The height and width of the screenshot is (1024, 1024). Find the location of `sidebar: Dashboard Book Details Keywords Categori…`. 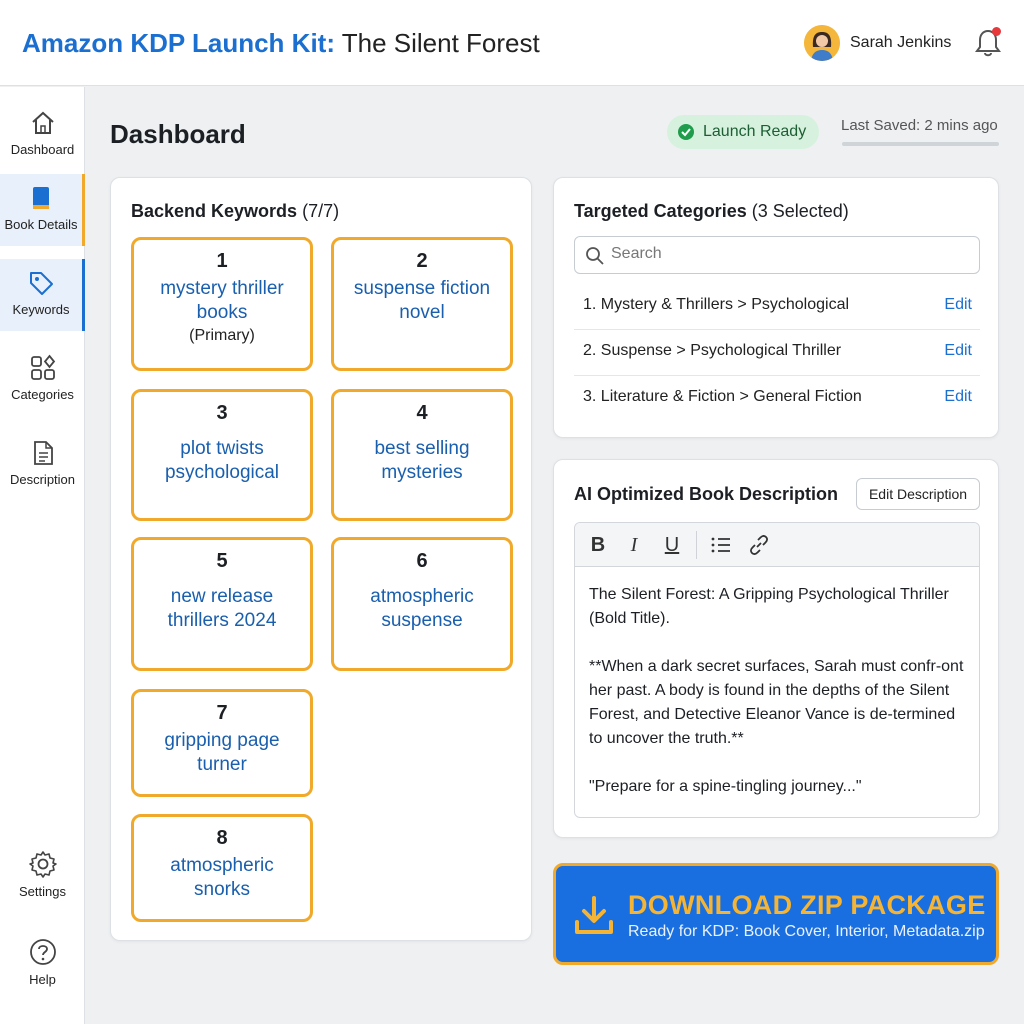

sidebar: Dashboard Book Details Keywords Categori… is located at coordinates (42, 555).